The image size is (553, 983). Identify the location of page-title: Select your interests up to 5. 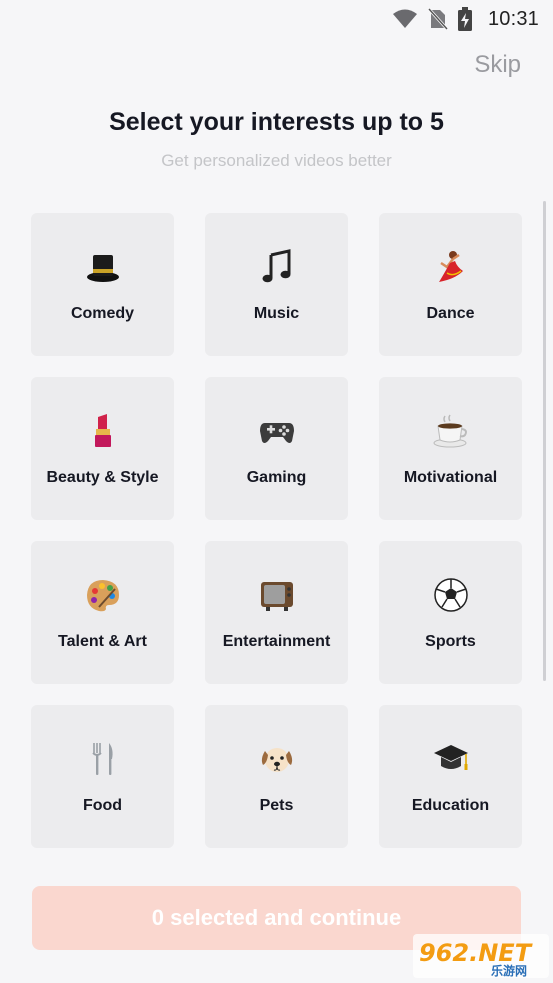
(276, 122).